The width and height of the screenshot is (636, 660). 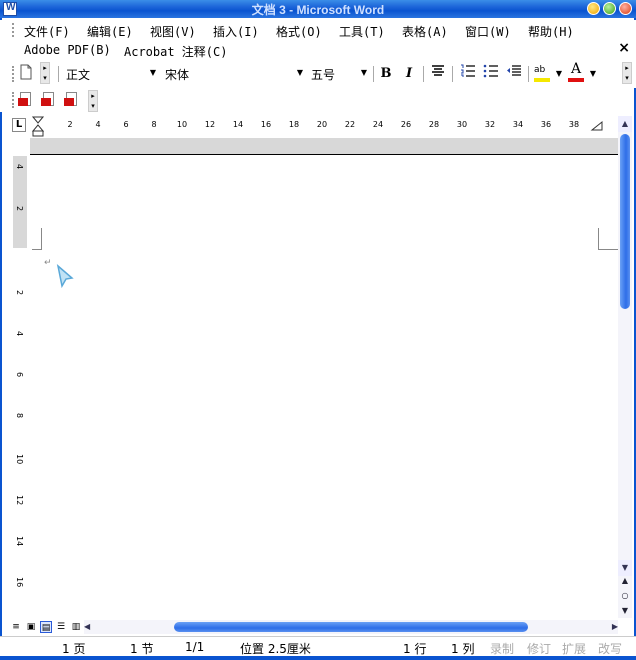 I want to click on menu-help: 帮助(H), so click(x=551, y=31).